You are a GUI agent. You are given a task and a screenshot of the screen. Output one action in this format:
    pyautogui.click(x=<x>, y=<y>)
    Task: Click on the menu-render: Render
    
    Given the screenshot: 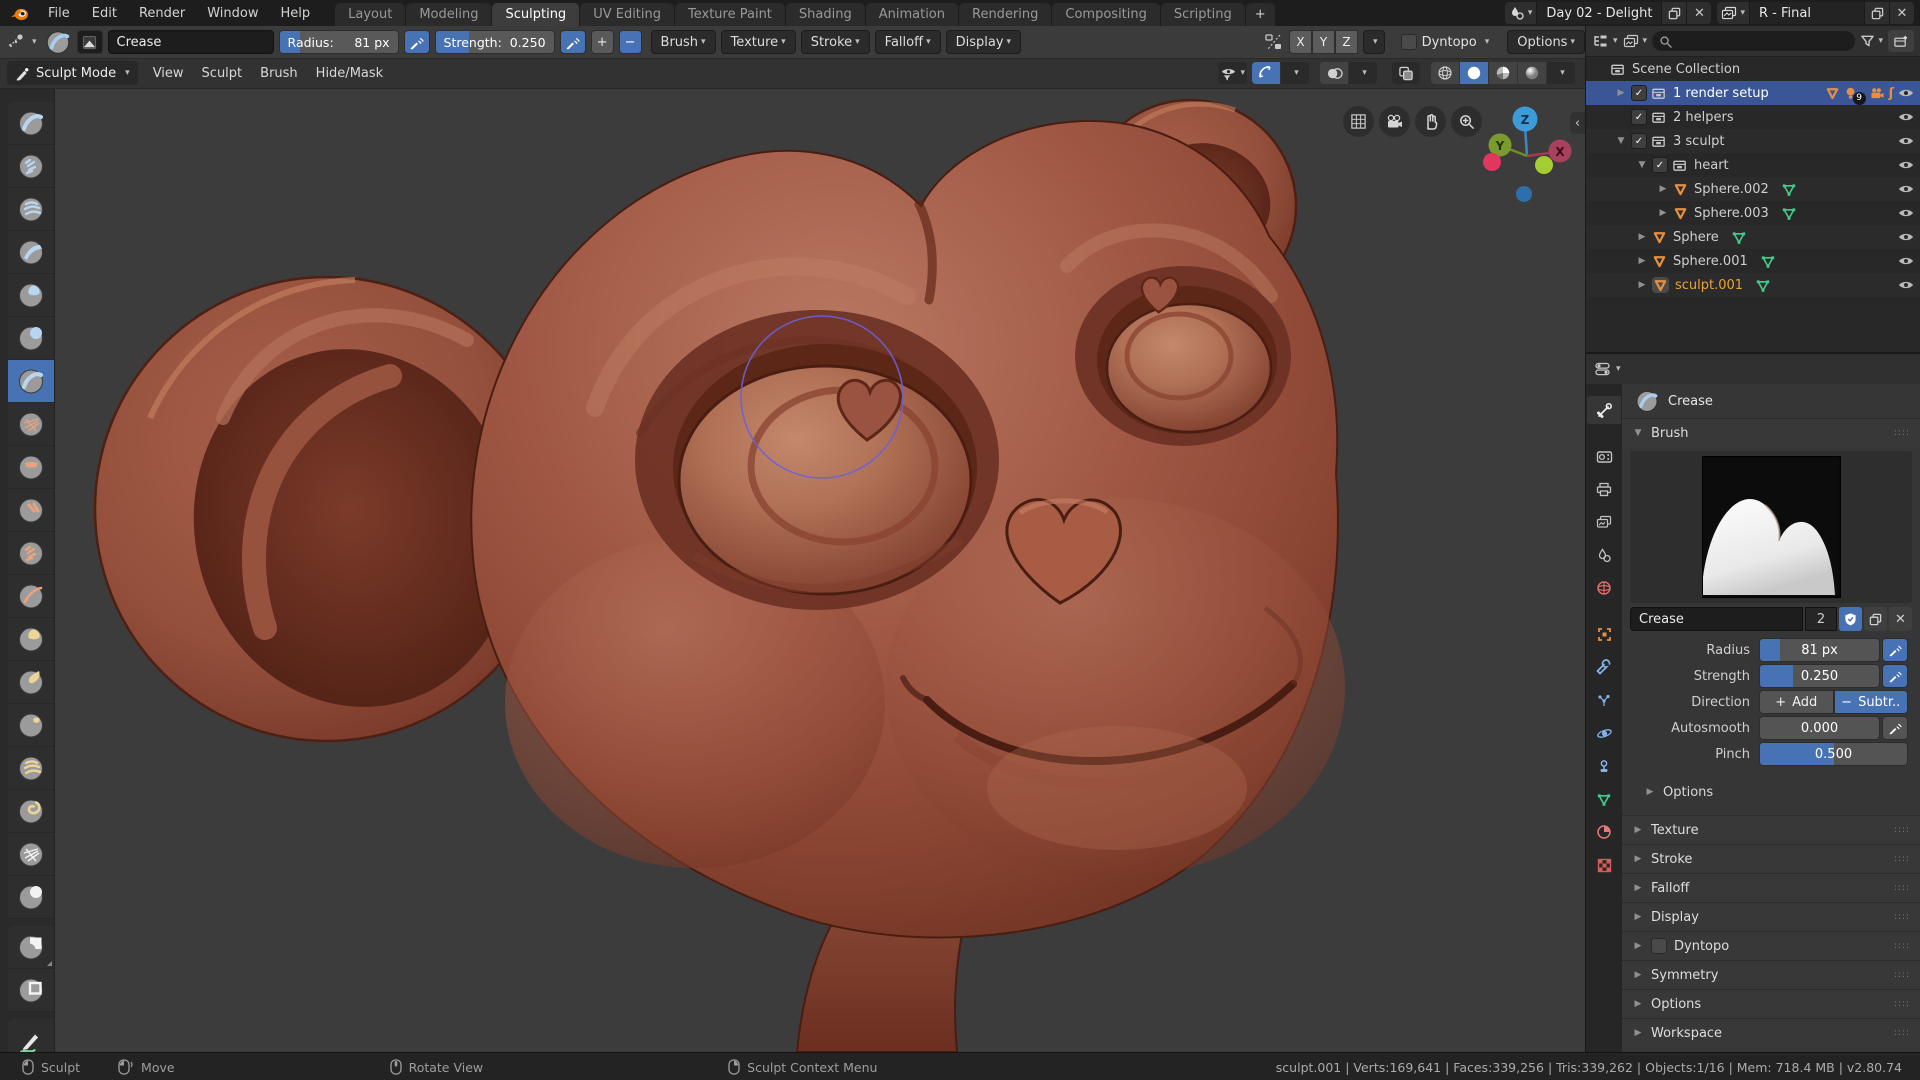 What is the action you would take?
    pyautogui.click(x=162, y=13)
    